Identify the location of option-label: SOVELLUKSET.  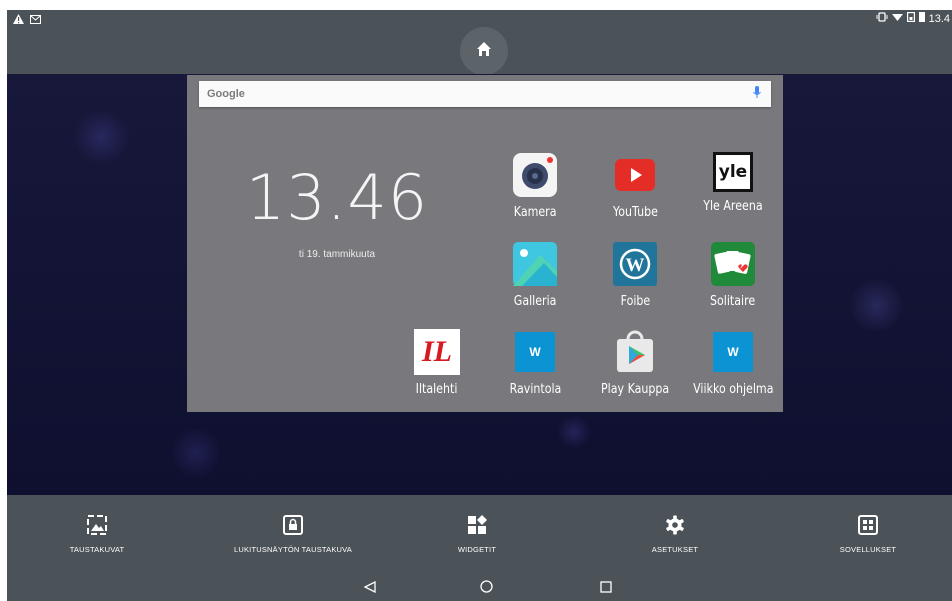
(868, 549).